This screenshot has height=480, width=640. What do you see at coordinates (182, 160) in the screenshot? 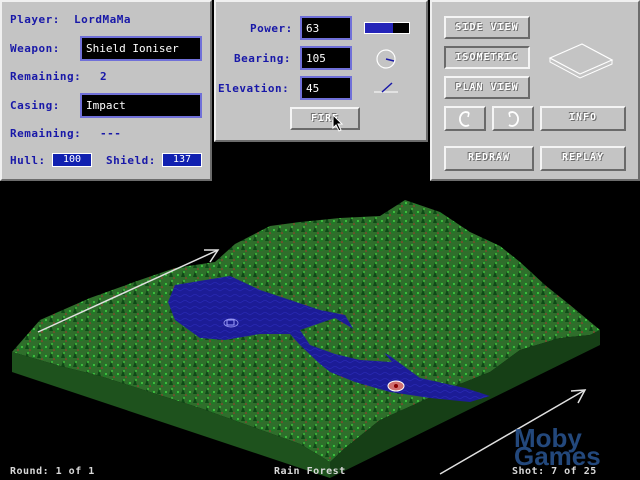
I see `shield-value: 137` at bounding box center [182, 160].